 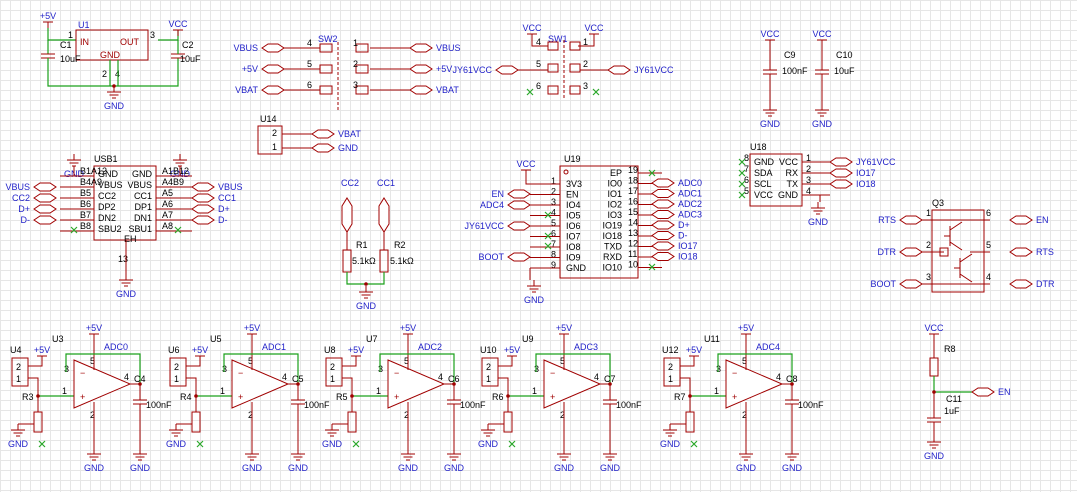 I want to click on cc-net-port, so click(x=347, y=215).